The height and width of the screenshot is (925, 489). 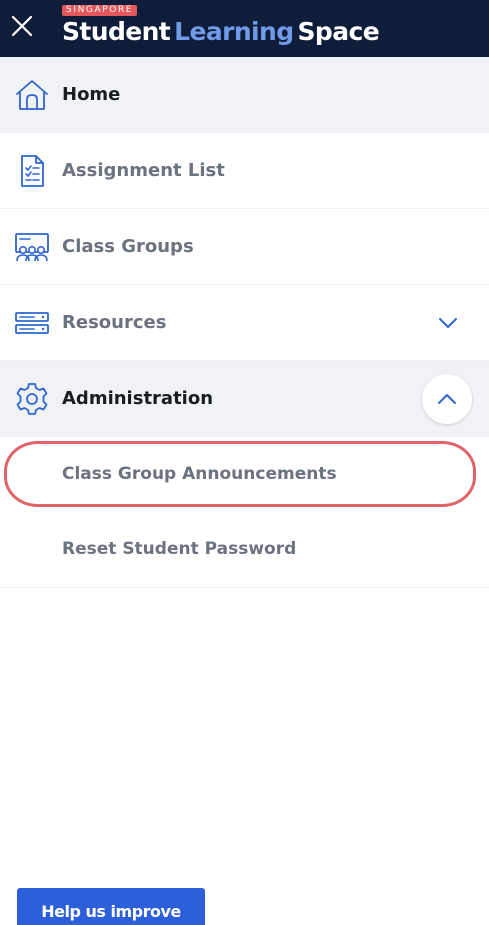 I want to click on nav-item-label: Home, so click(x=91, y=94).